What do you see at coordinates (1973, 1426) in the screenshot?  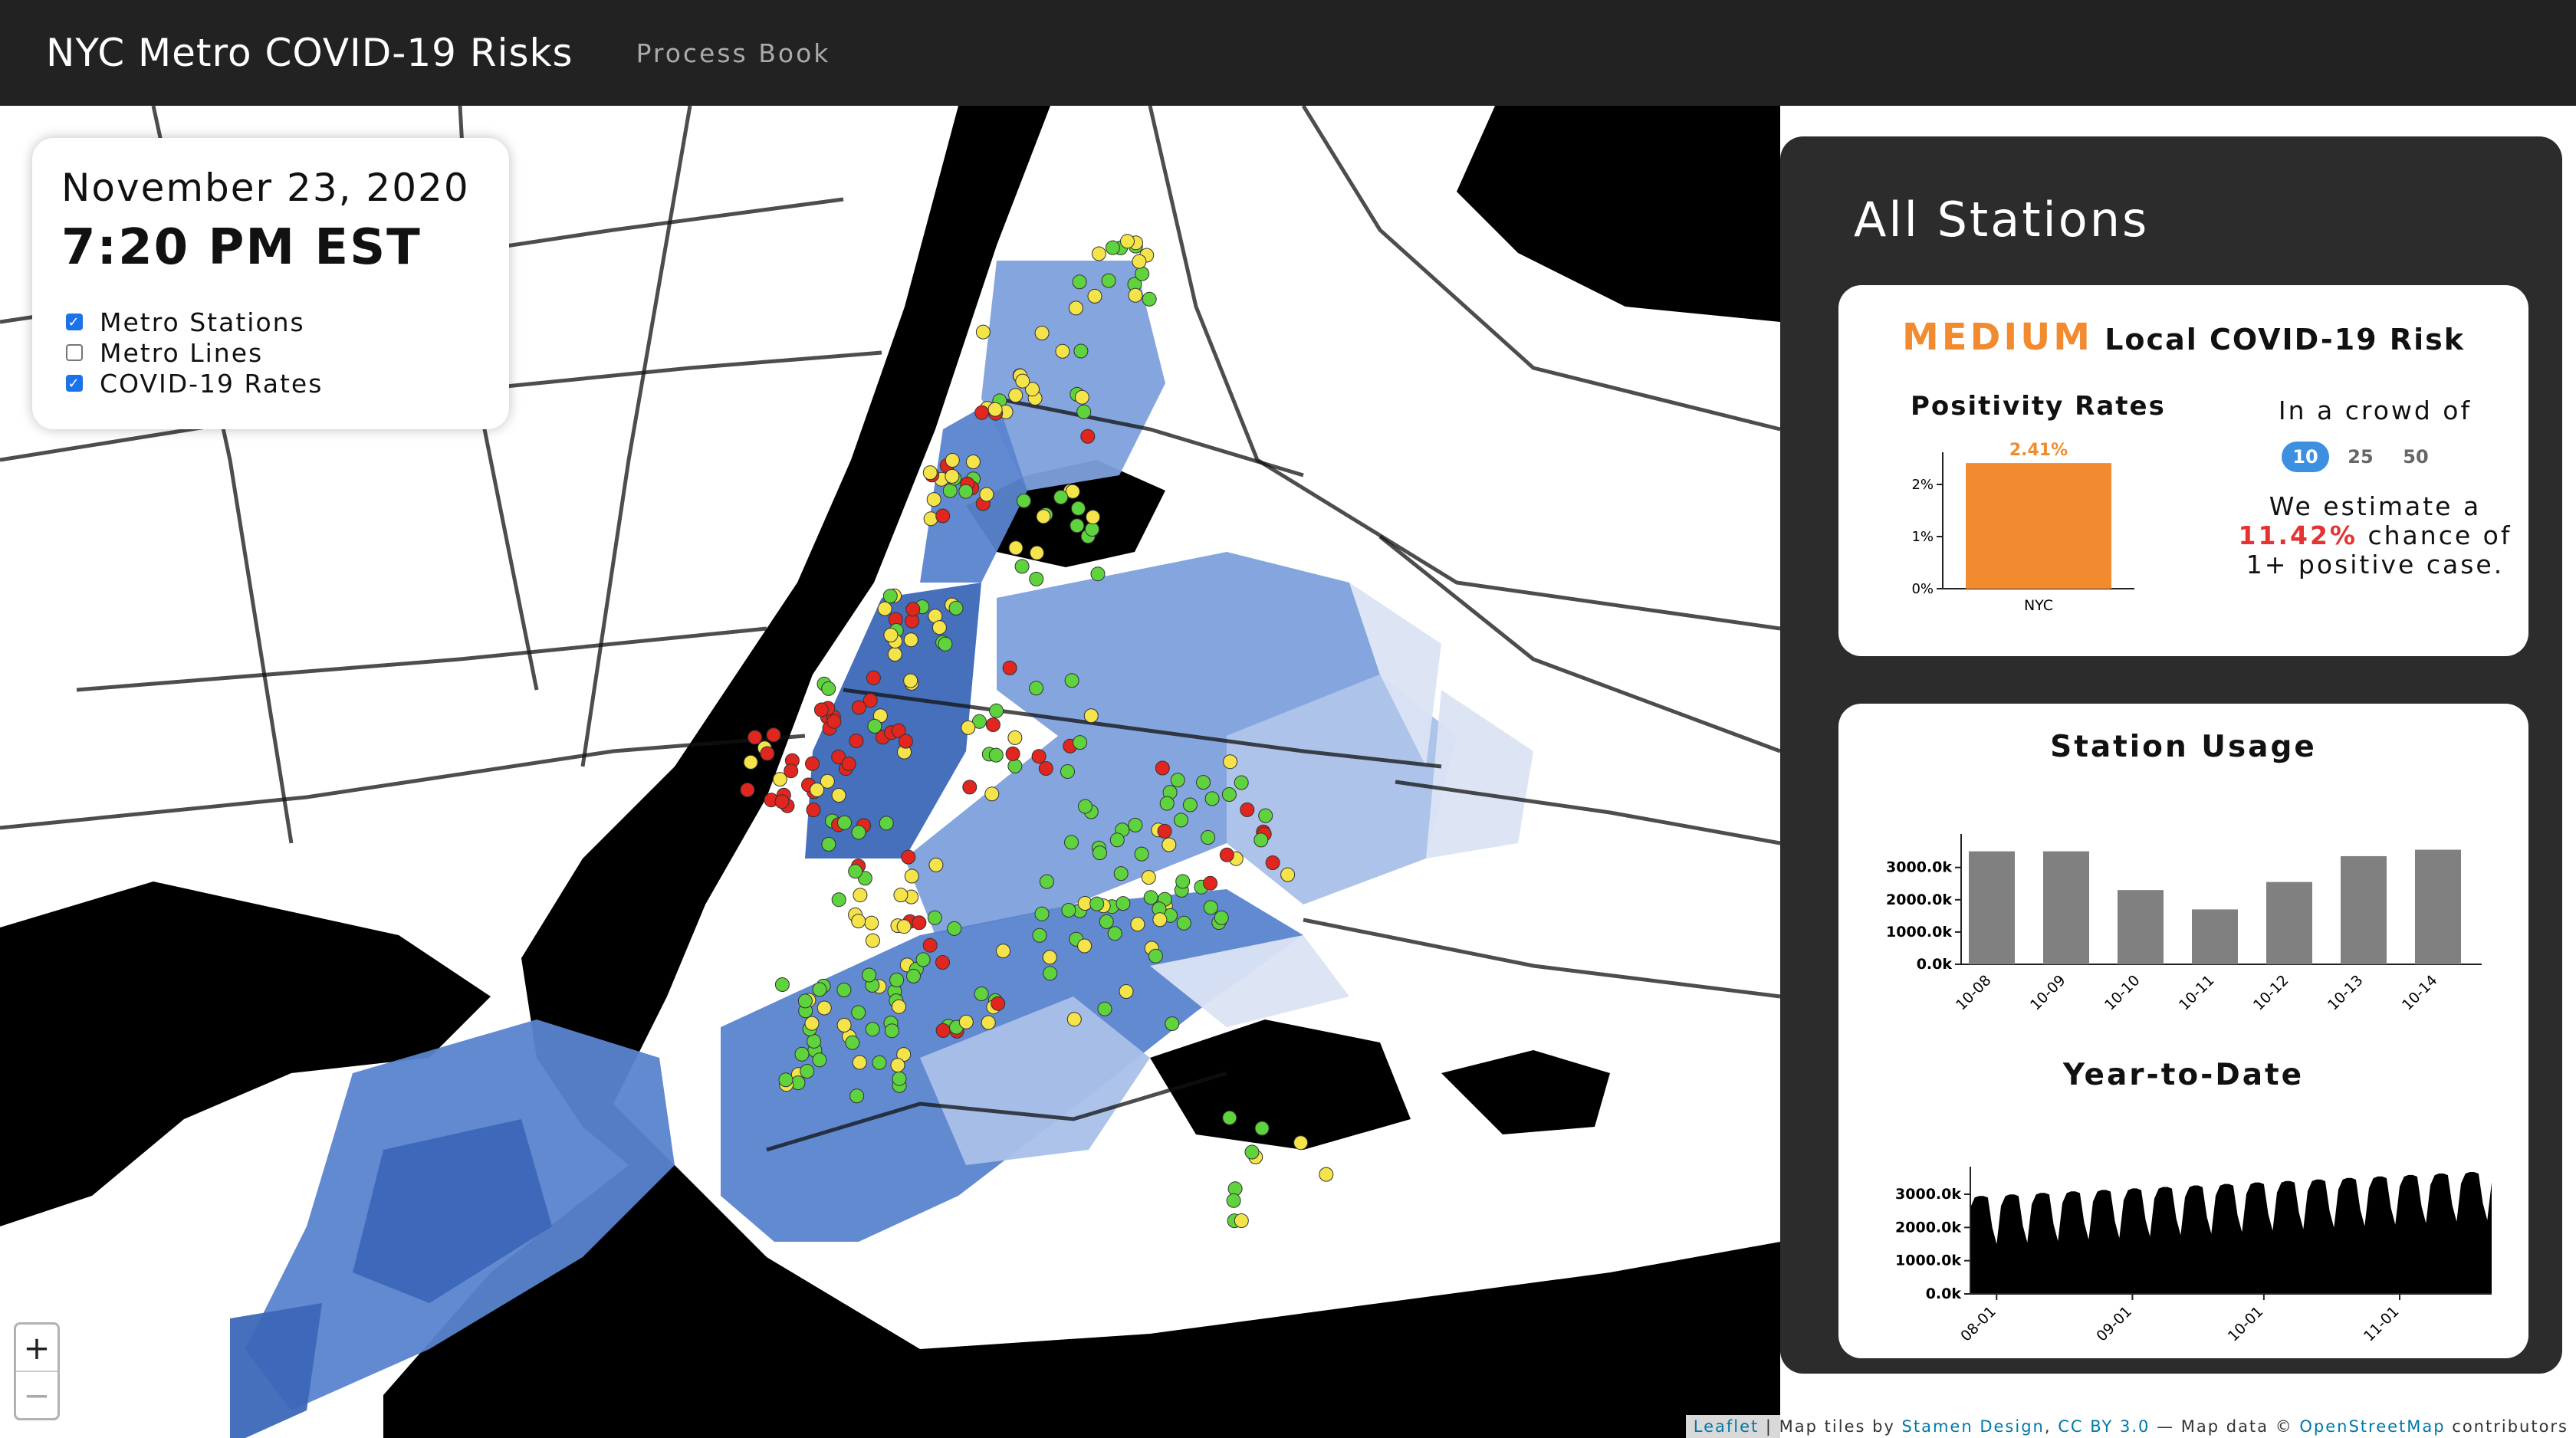 I see `stamen-link: Stamen Design` at bounding box center [1973, 1426].